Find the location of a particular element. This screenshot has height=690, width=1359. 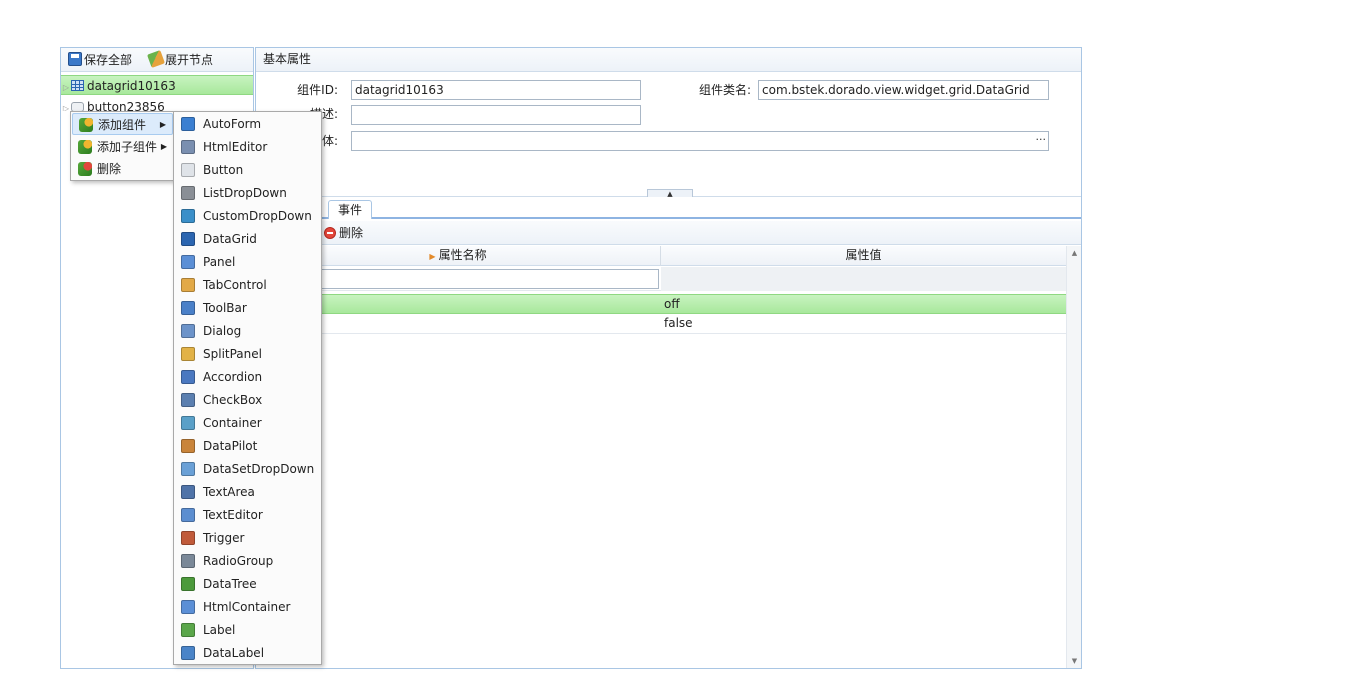

property-value-cell: off is located at coordinates (863, 304).